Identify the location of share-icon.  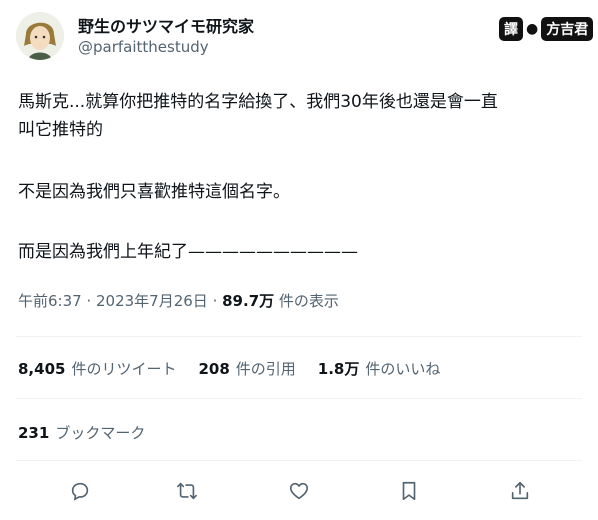
(520, 491).